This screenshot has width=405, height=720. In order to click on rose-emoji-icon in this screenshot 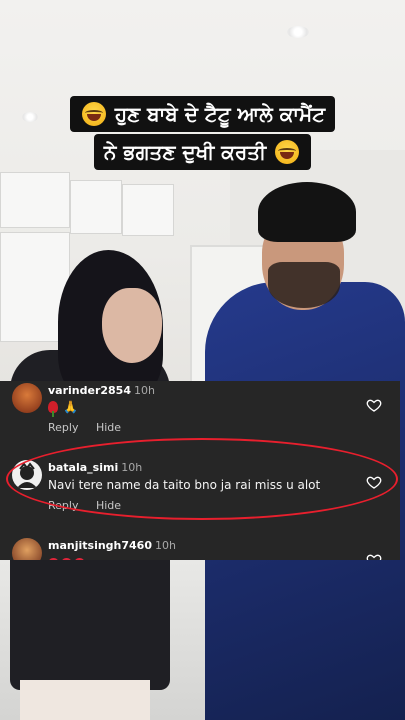, I will do `click(53, 409)`.